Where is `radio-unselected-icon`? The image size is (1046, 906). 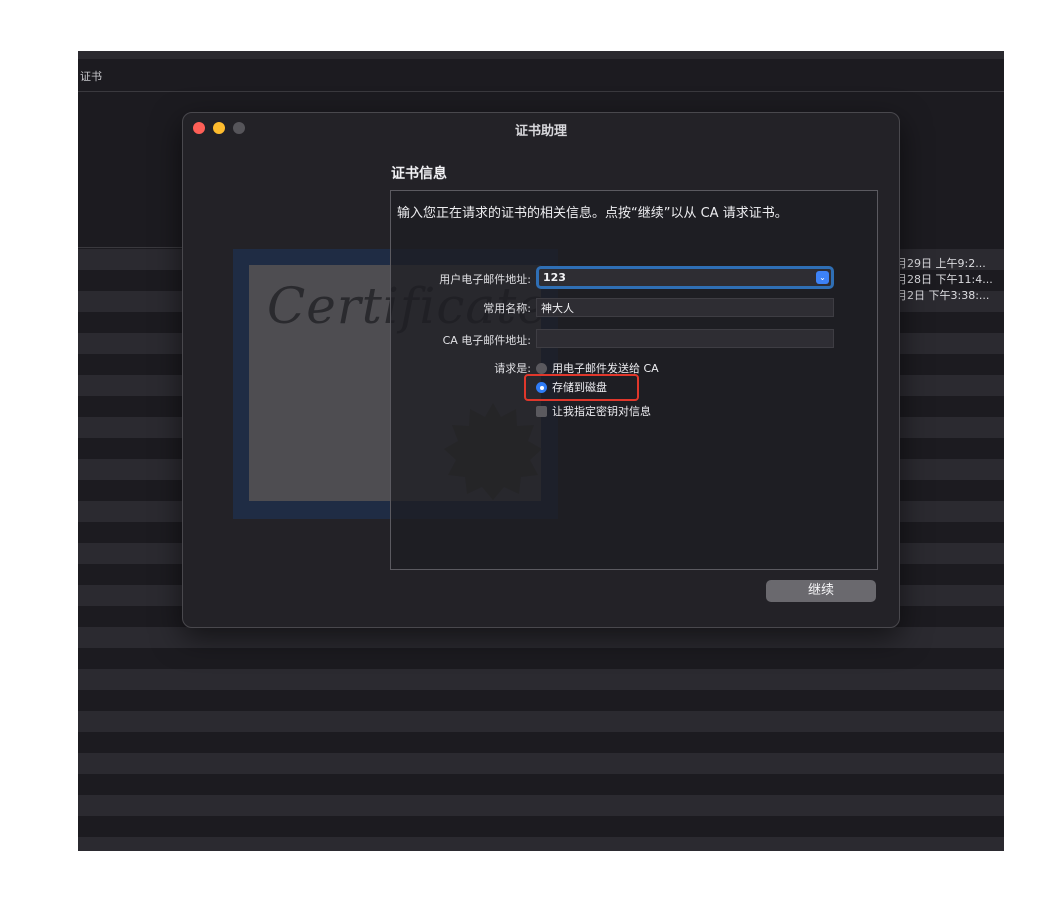 radio-unselected-icon is located at coordinates (541, 368).